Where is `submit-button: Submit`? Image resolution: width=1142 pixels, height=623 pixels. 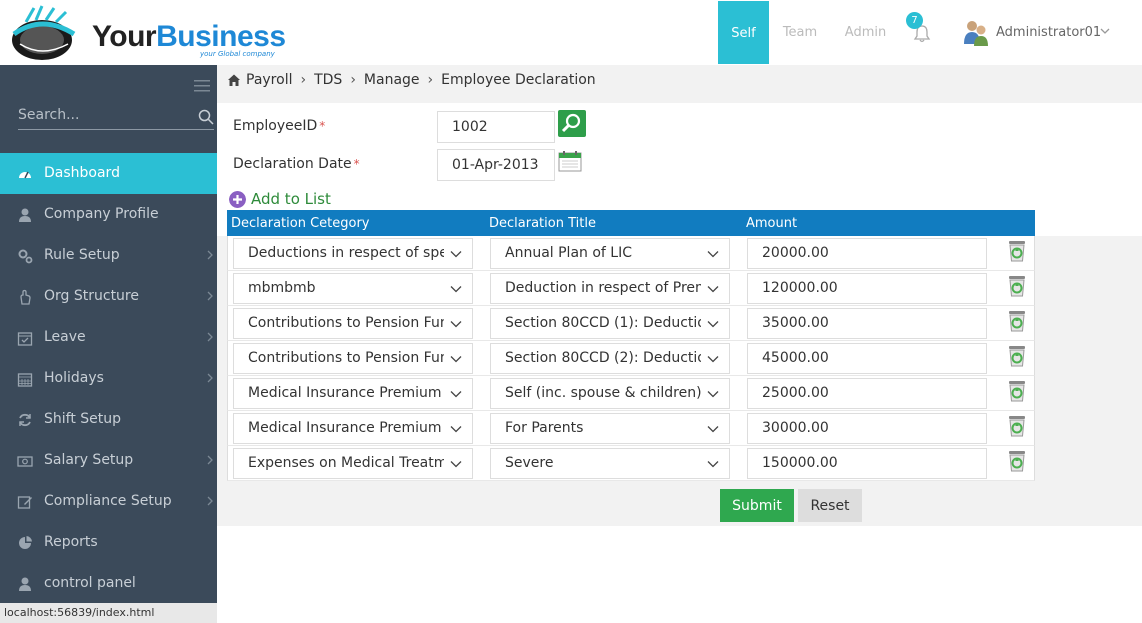
submit-button: Submit is located at coordinates (757, 505).